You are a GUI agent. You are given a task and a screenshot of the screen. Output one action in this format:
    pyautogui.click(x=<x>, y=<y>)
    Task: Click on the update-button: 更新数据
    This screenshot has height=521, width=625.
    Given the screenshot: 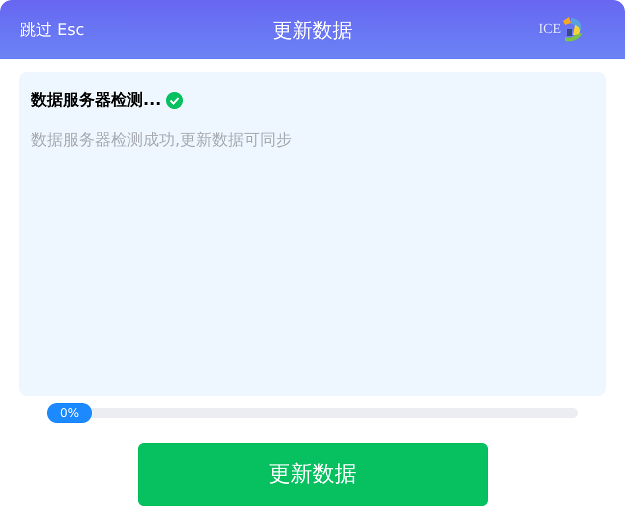 What is the action you would take?
    pyautogui.click(x=313, y=474)
    